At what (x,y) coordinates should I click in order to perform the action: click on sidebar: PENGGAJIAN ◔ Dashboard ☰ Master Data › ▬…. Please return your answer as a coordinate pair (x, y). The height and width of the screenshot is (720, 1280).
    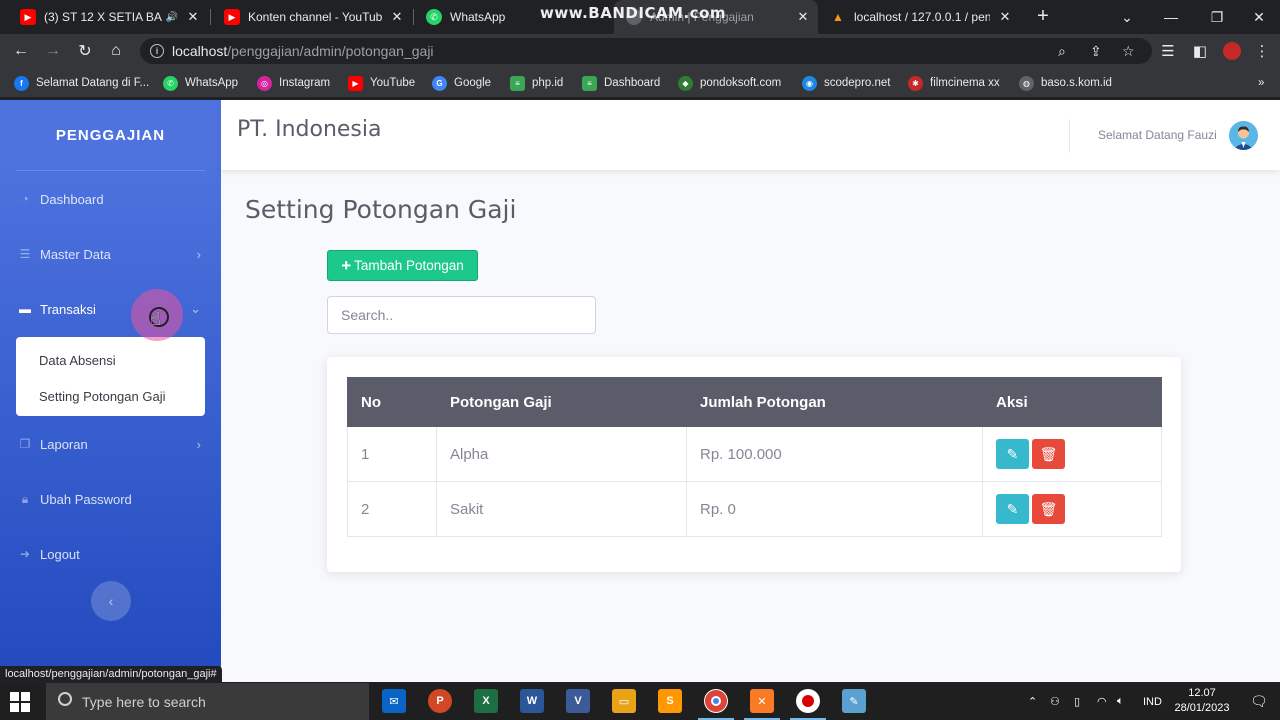
    Looking at the image, I should click on (110, 391).